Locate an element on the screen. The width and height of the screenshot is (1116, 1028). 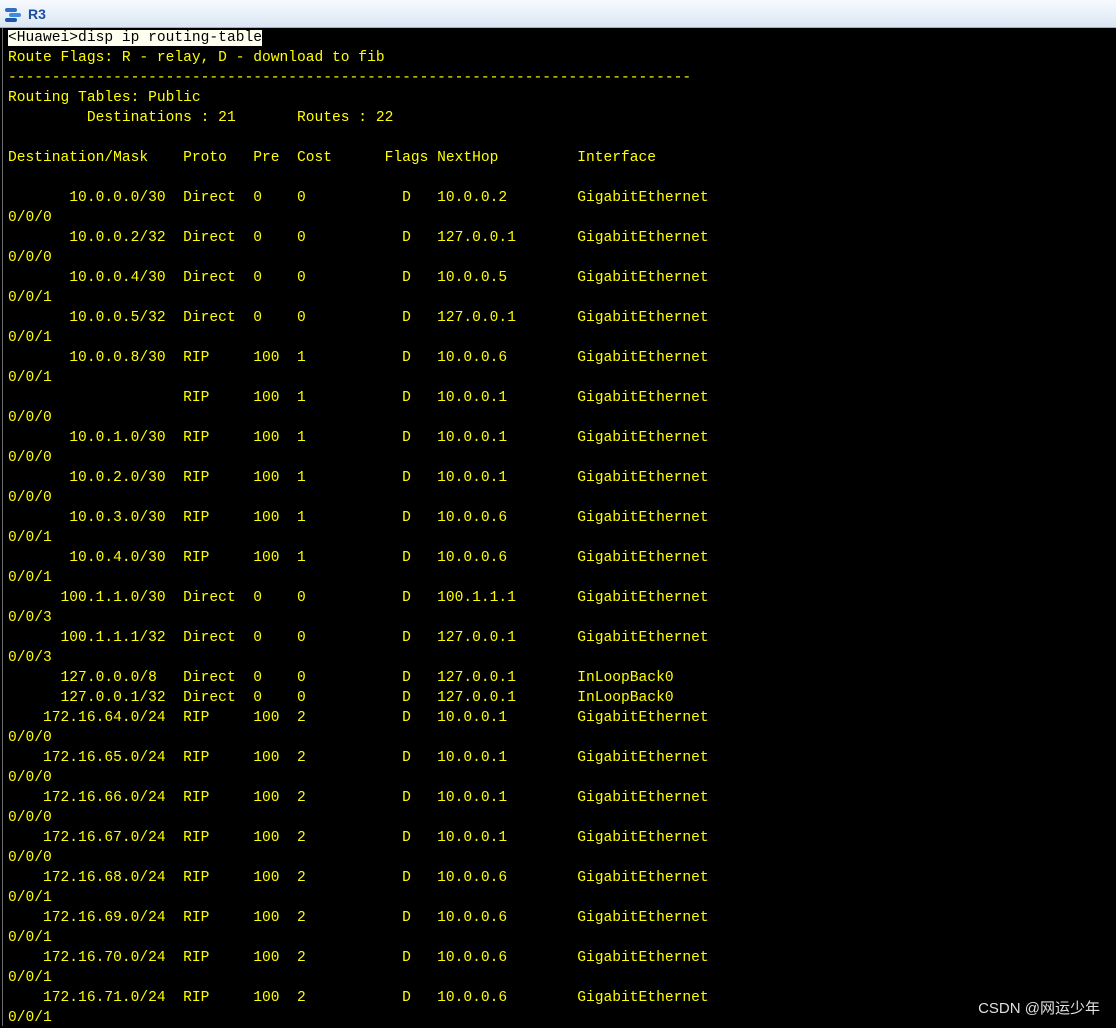
console-line: Routing Tables: Public is located at coordinates (104, 98).